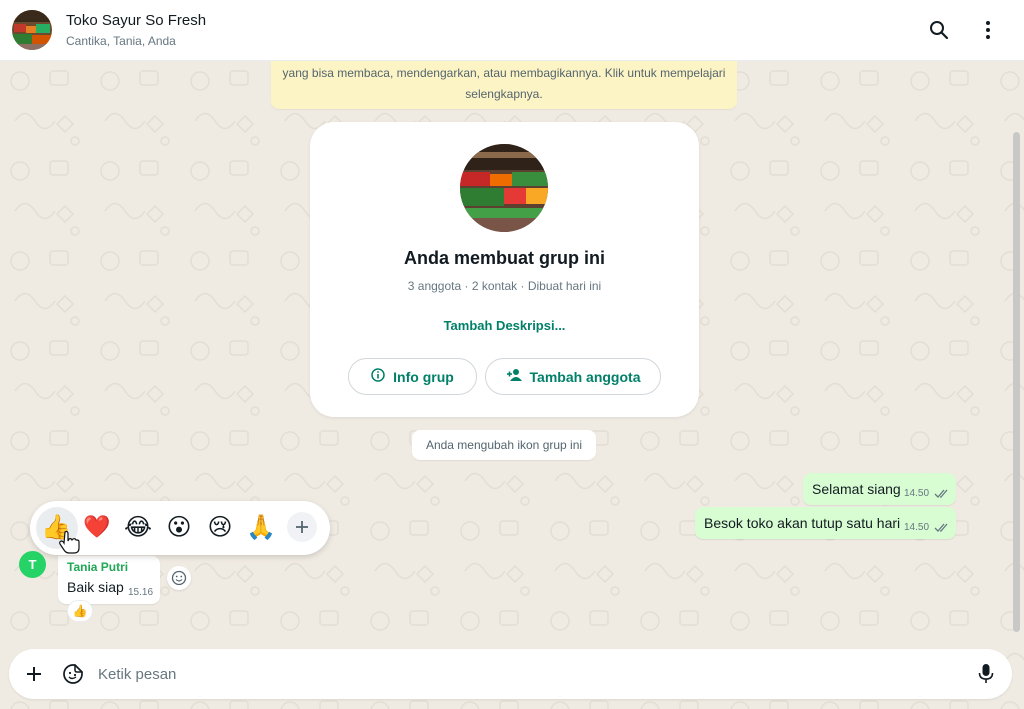 The width and height of the screenshot is (1024, 709). What do you see at coordinates (378, 376) in the screenshot?
I see `info-icon` at bounding box center [378, 376].